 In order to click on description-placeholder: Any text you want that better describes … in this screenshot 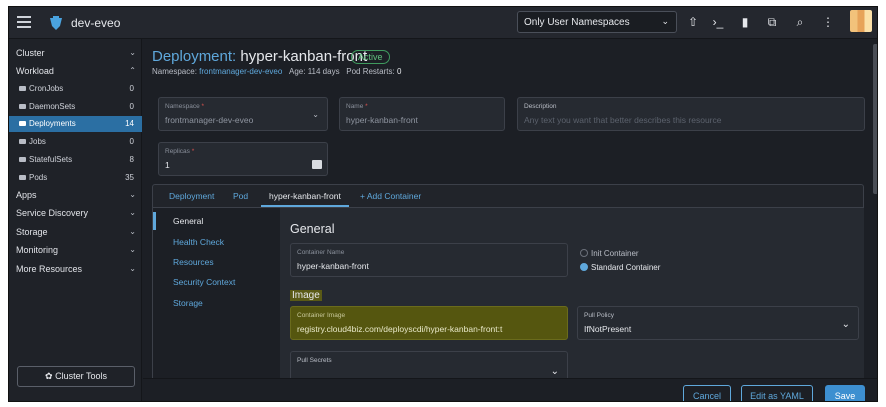, I will do `click(623, 120)`.